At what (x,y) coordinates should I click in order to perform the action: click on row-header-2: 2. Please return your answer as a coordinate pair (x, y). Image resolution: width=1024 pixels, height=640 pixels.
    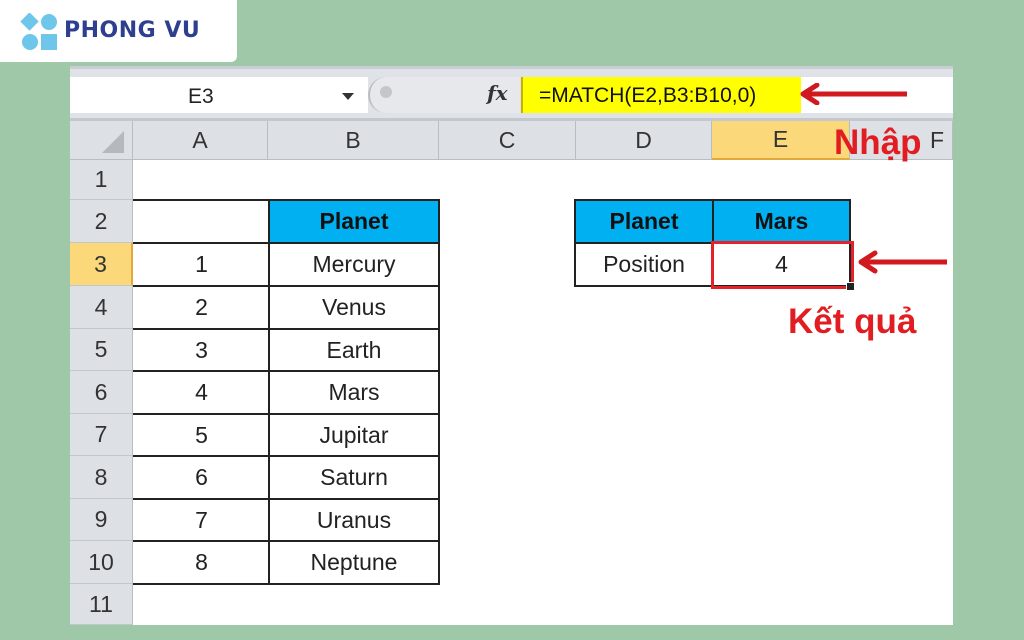
    Looking at the image, I should click on (101, 221).